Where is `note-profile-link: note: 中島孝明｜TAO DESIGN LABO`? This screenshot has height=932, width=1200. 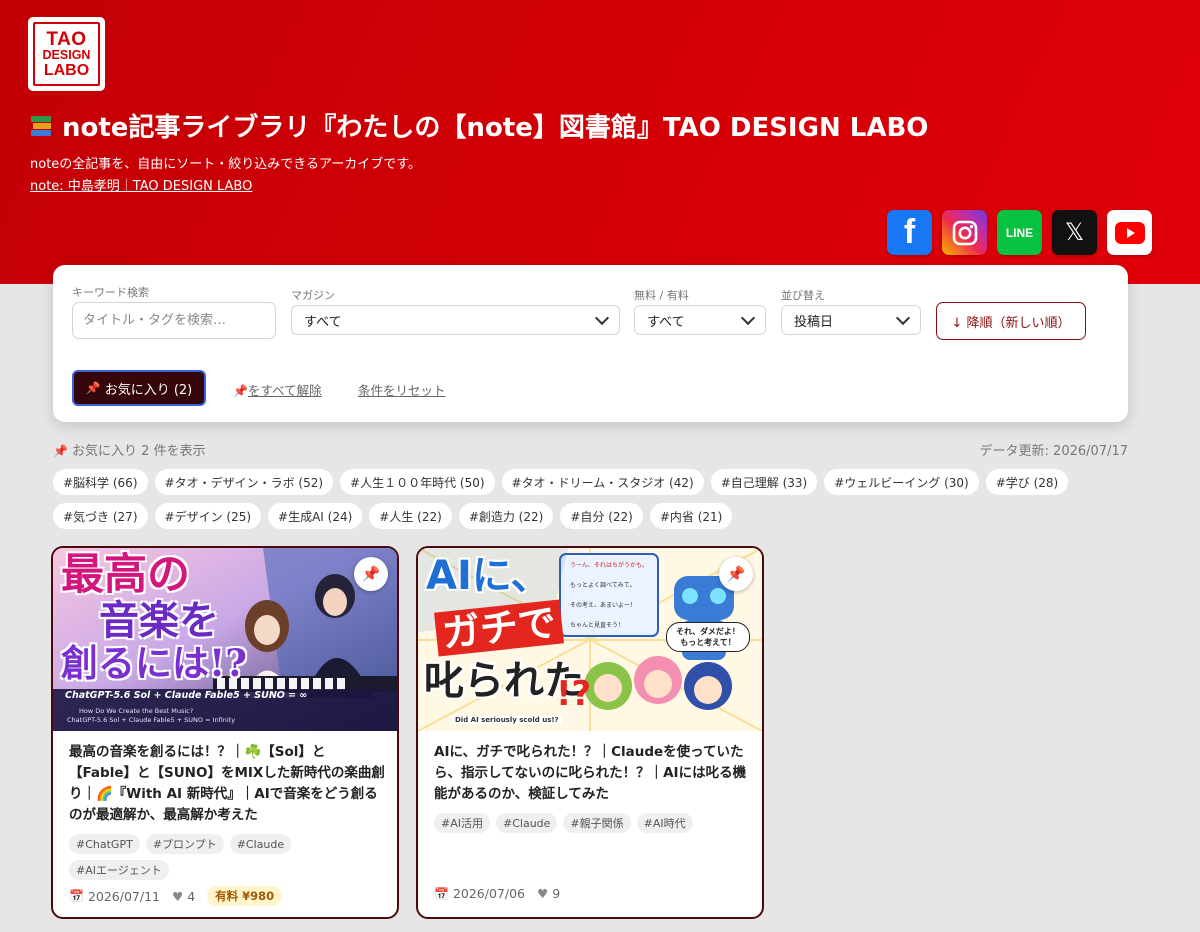 note-profile-link: note: 中島孝明｜TAO DESIGN LABO is located at coordinates (141, 184).